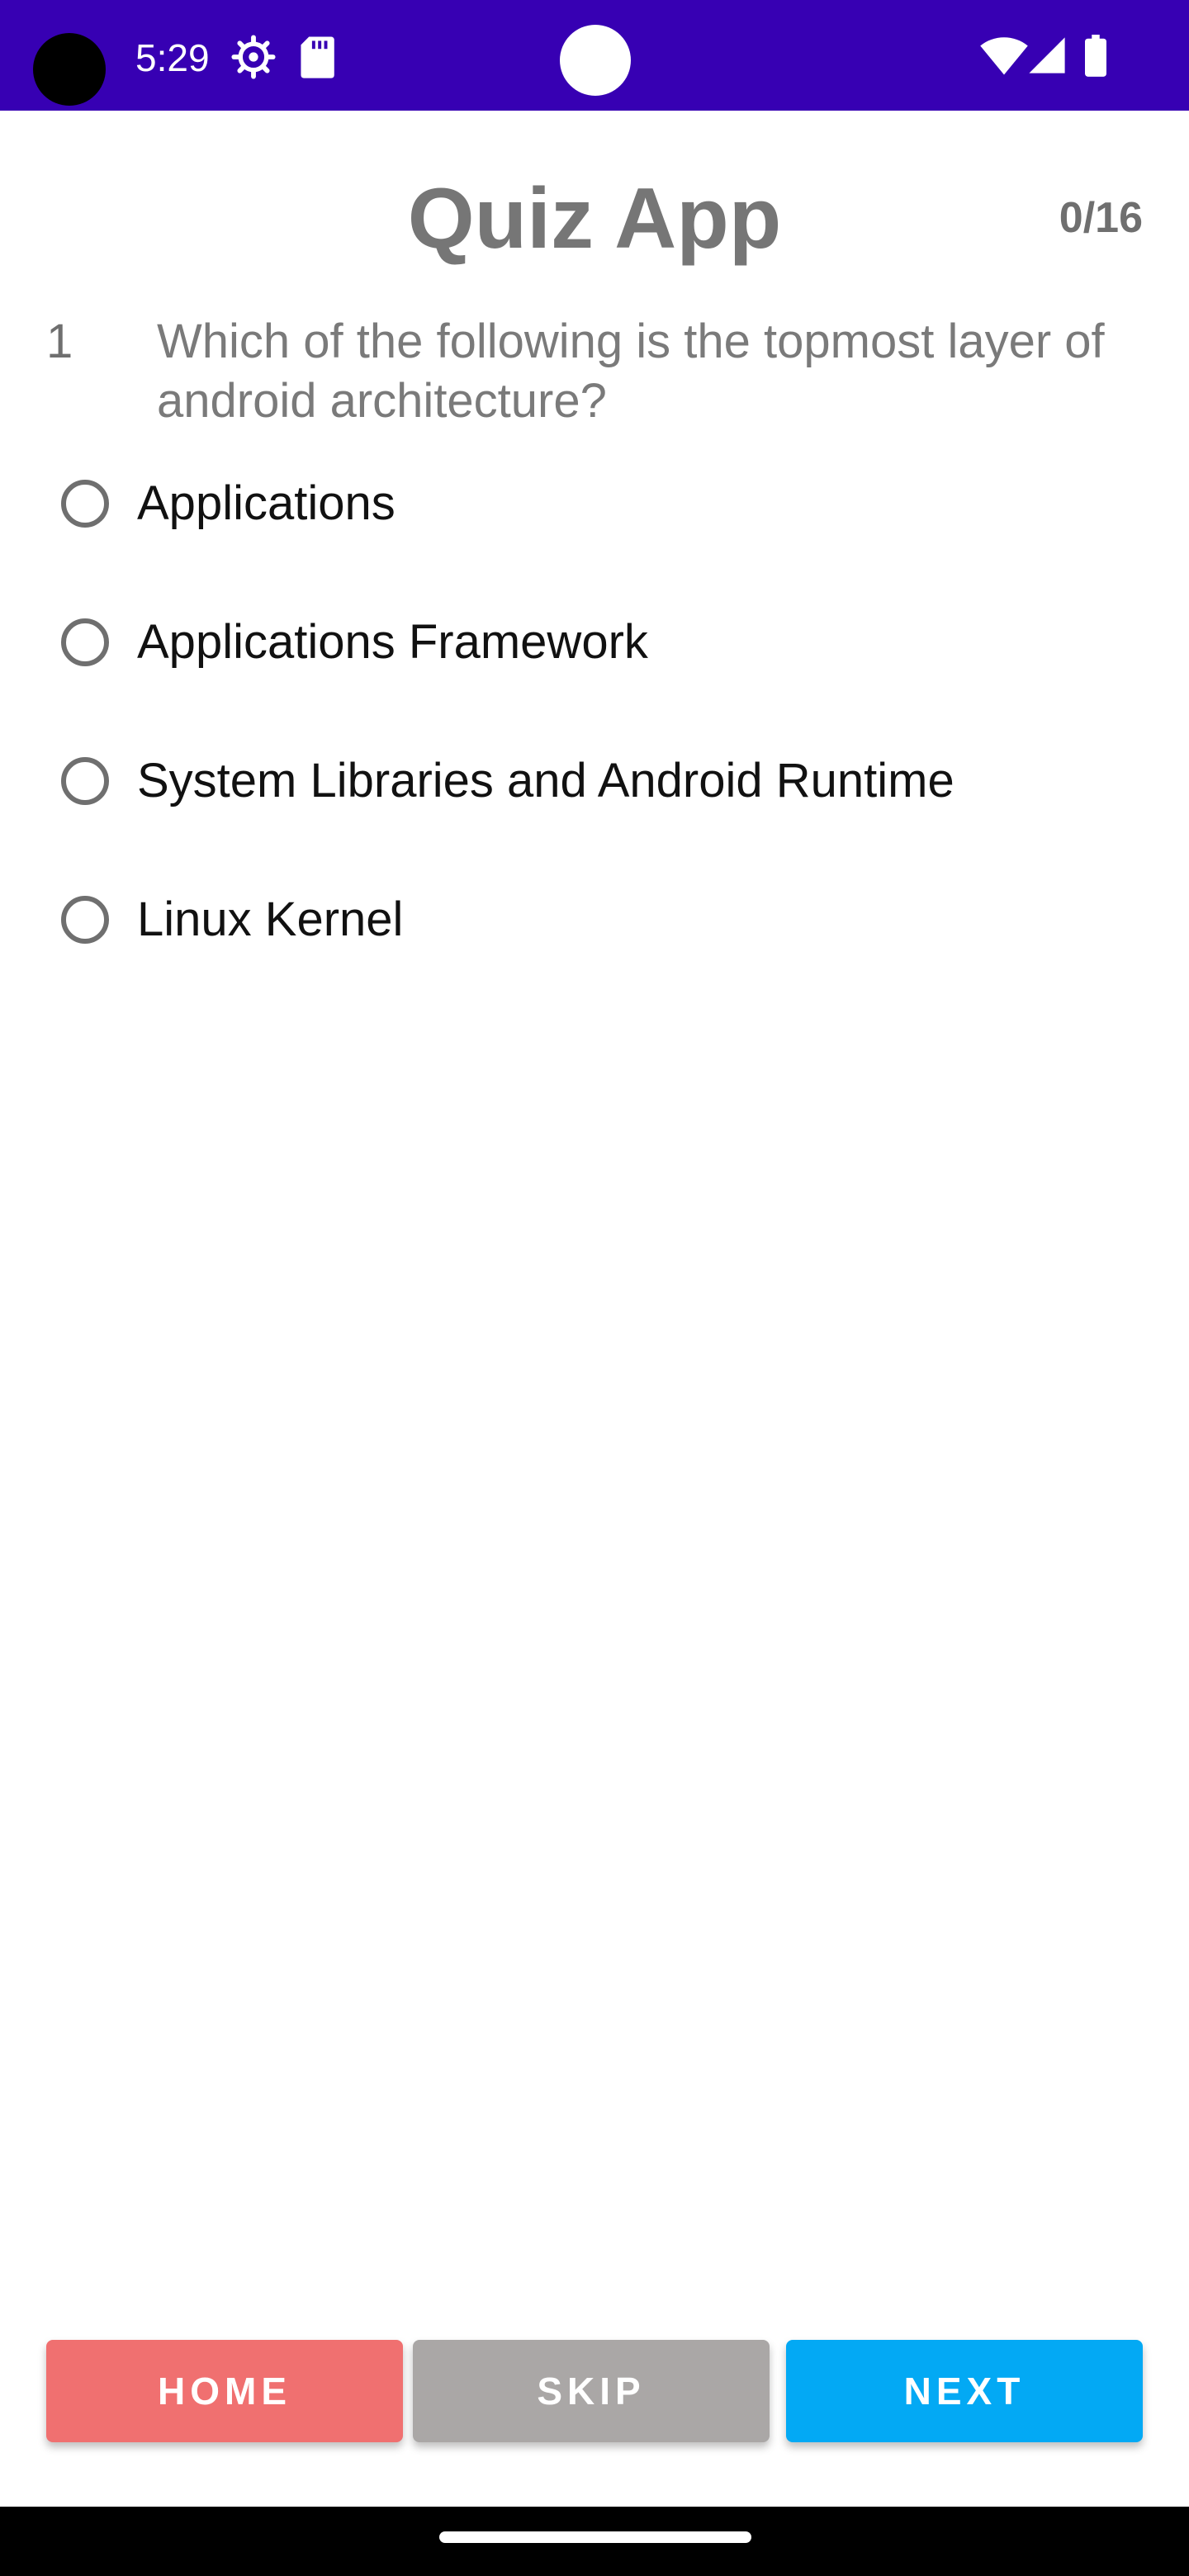  I want to click on option-label: Linux Kernel, so click(270, 919).